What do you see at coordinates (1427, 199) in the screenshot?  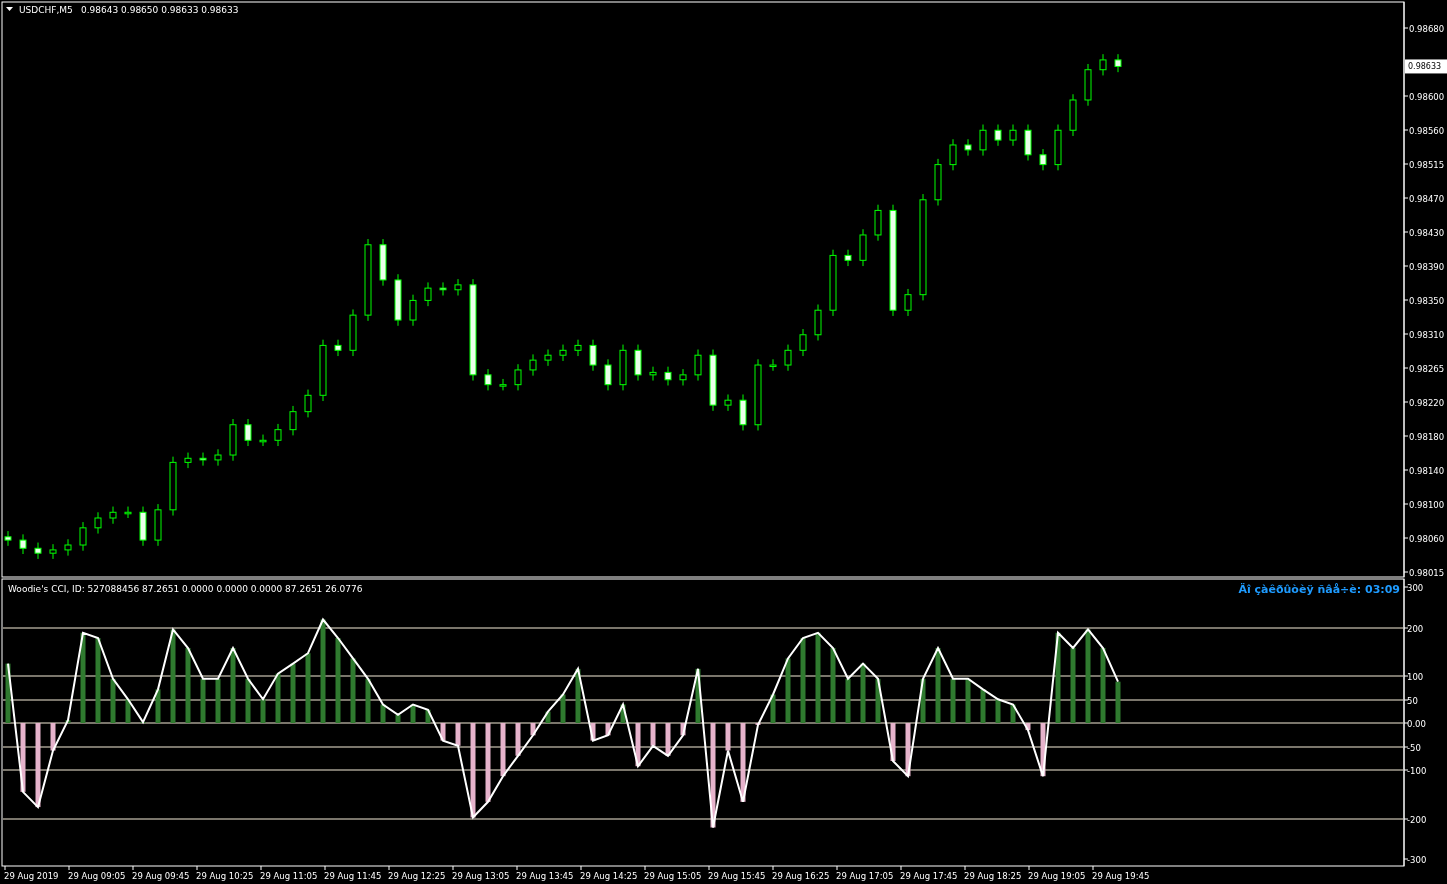 I see `price-label: 0.98470` at bounding box center [1427, 199].